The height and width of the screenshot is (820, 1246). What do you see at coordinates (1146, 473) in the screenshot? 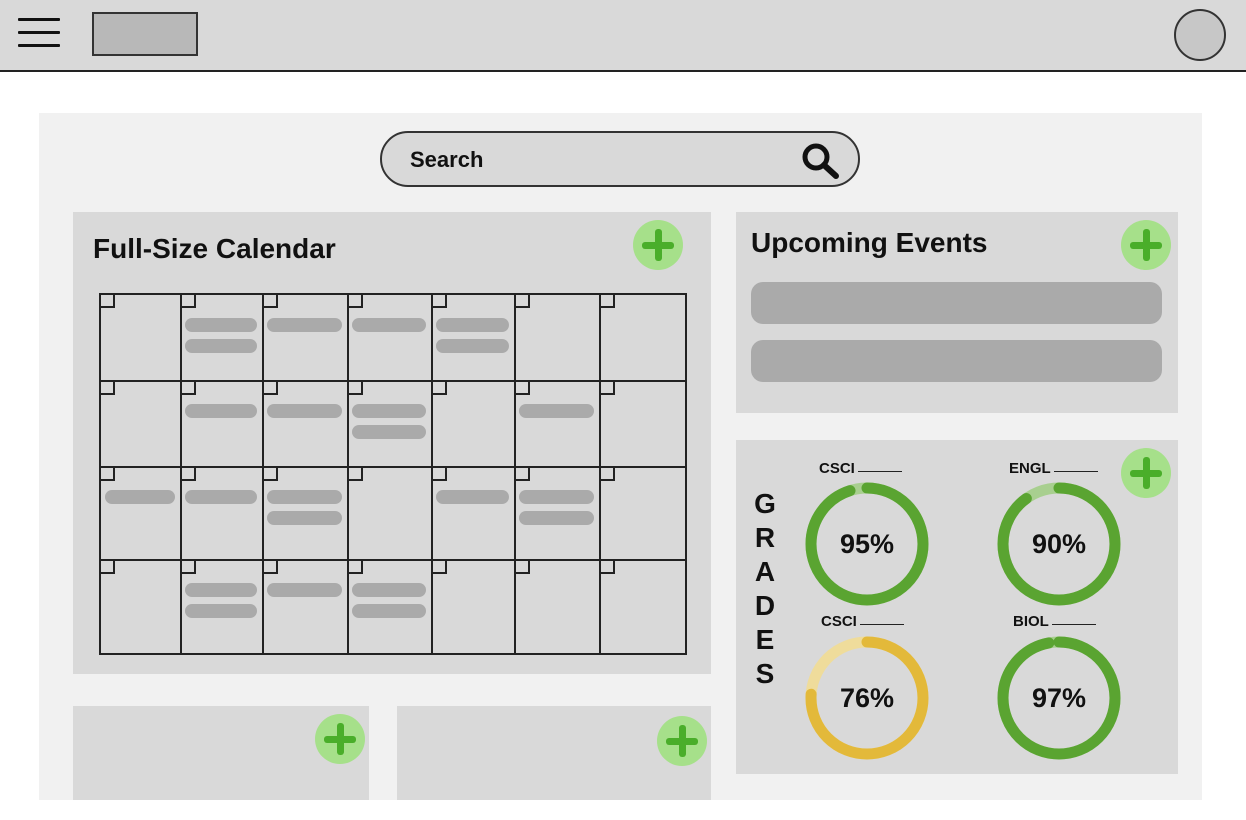
I see `grades-add-plus-icon` at bounding box center [1146, 473].